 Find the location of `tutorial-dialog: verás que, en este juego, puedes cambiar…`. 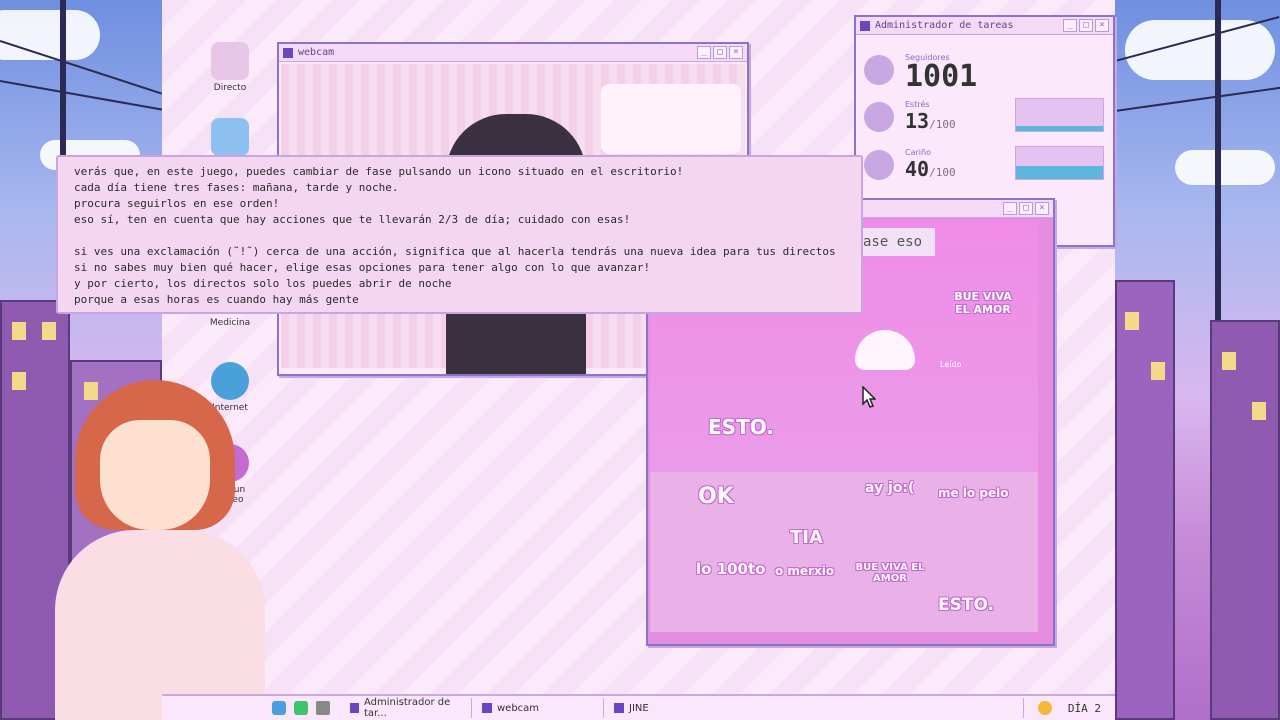

tutorial-dialog: verás que, en este juego, puedes cambiar… is located at coordinates (459, 234).